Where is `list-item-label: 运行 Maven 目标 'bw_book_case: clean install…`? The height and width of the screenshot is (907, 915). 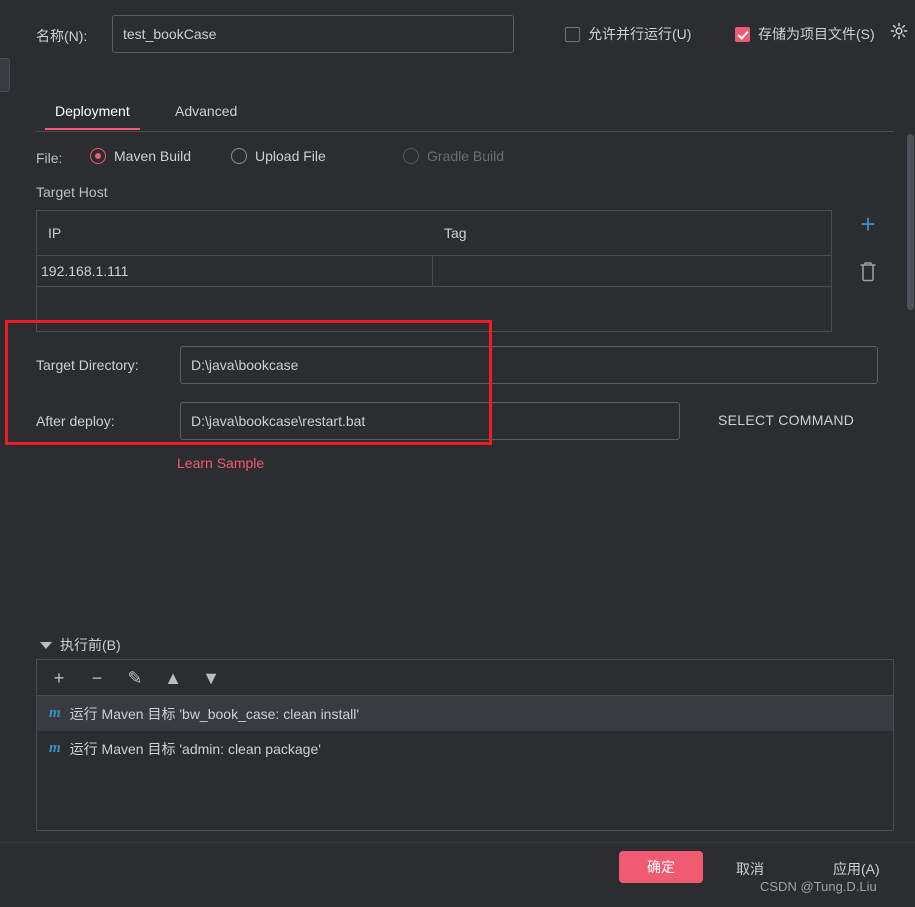 list-item-label: 运行 Maven 目标 'bw_book_case: clean install… is located at coordinates (214, 713).